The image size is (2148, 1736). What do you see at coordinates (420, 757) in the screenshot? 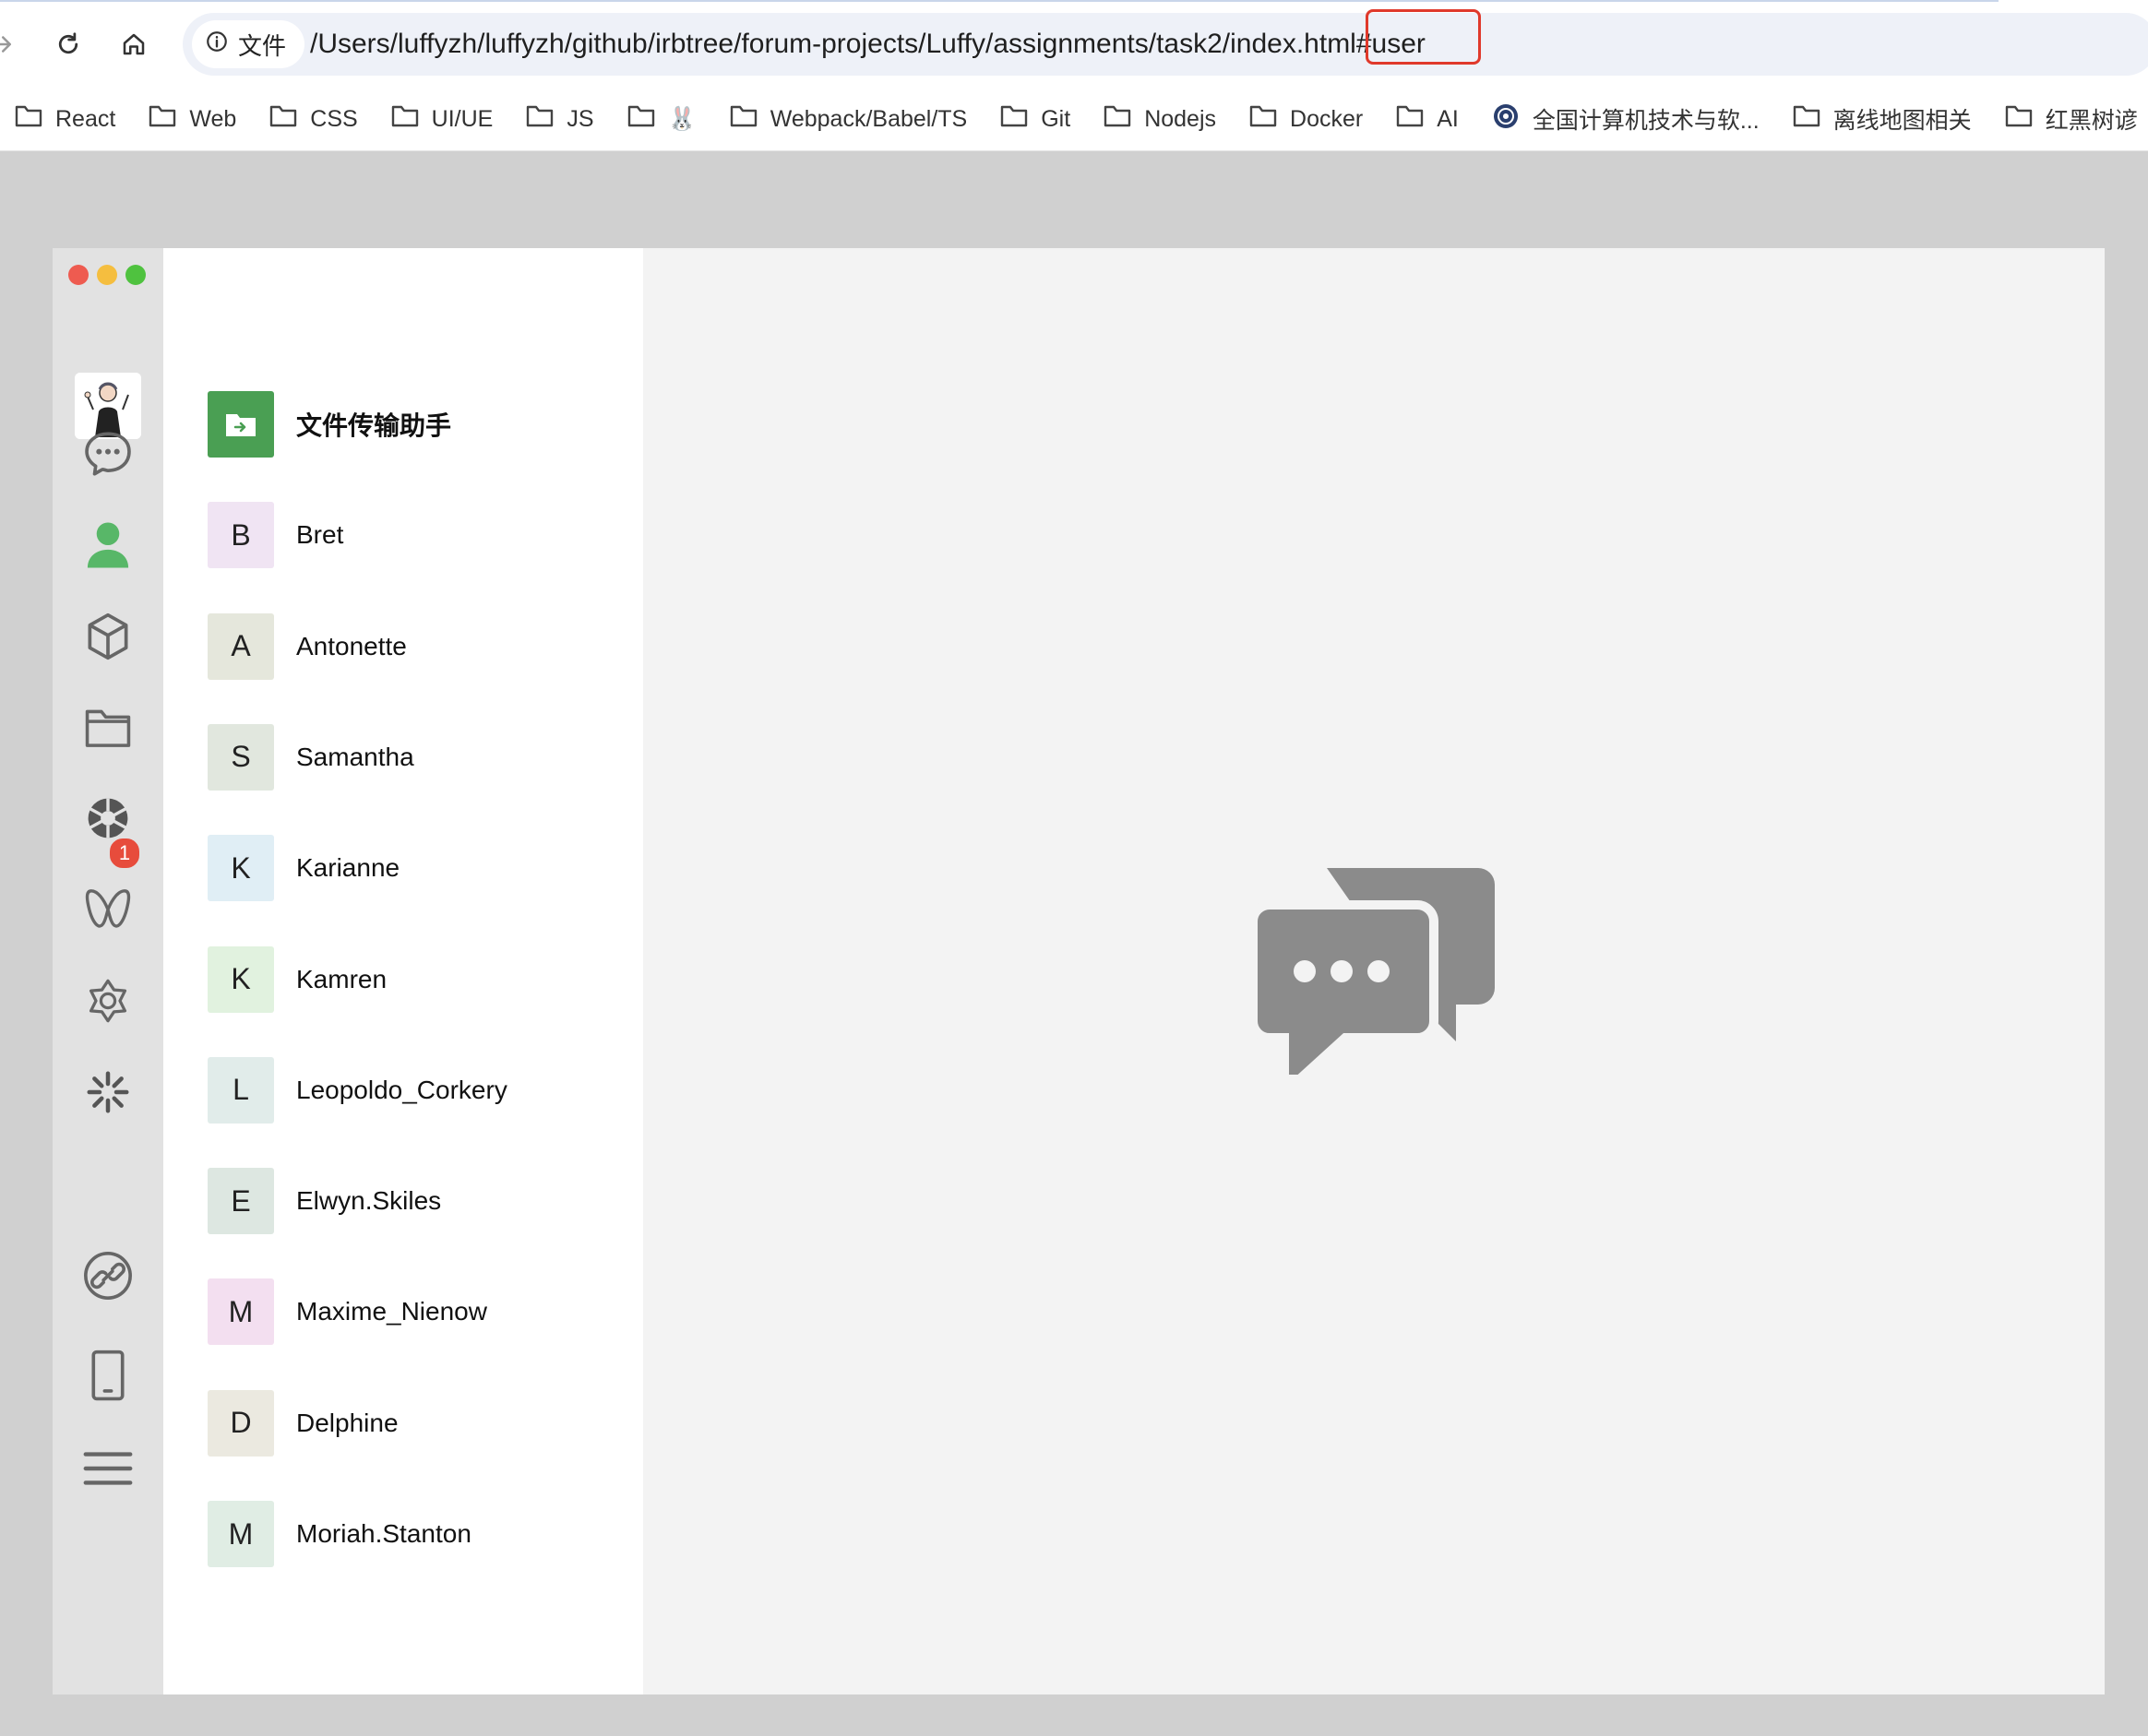
I see `contact-item: S Samantha` at bounding box center [420, 757].